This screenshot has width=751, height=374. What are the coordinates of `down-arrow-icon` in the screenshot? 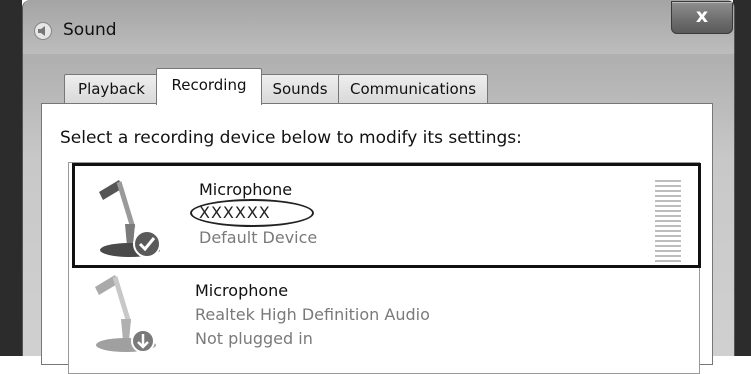 It's located at (143, 341).